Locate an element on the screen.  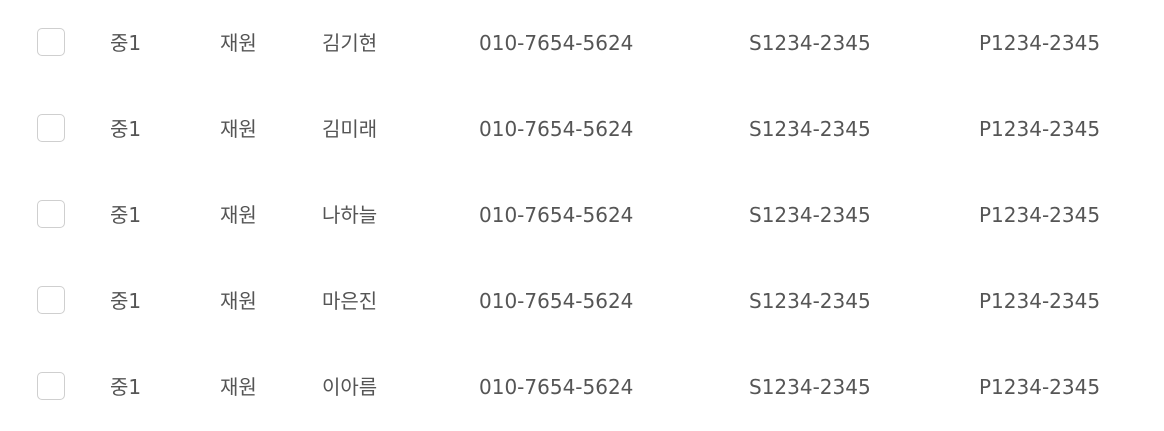
name-cell: 김미래 is located at coordinates (350, 129).